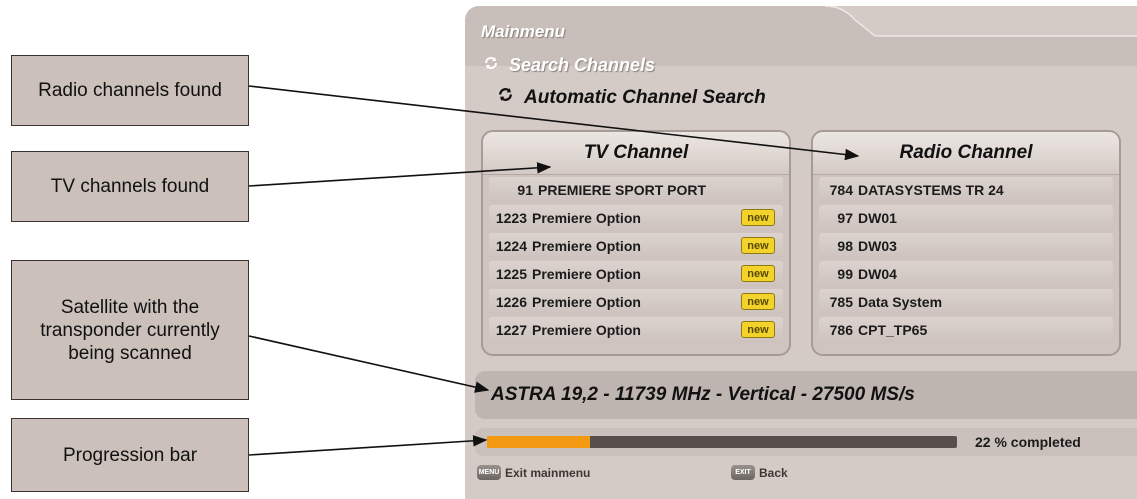 The height and width of the screenshot is (499, 1137). I want to click on breadcrumb-search-channels: Search Channels, so click(569, 65).